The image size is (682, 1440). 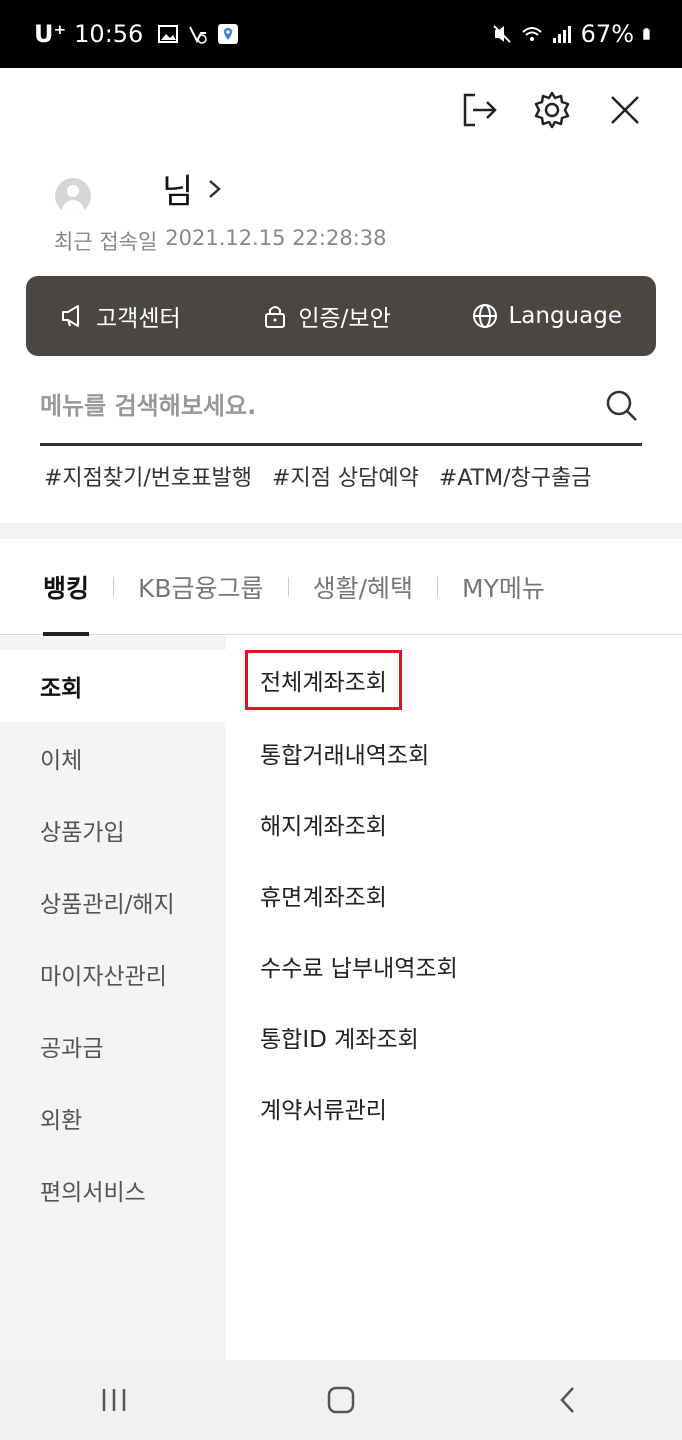 What do you see at coordinates (50, 34) in the screenshot?
I see `carrier-label: U⁺` at bounding box center [50, 34].